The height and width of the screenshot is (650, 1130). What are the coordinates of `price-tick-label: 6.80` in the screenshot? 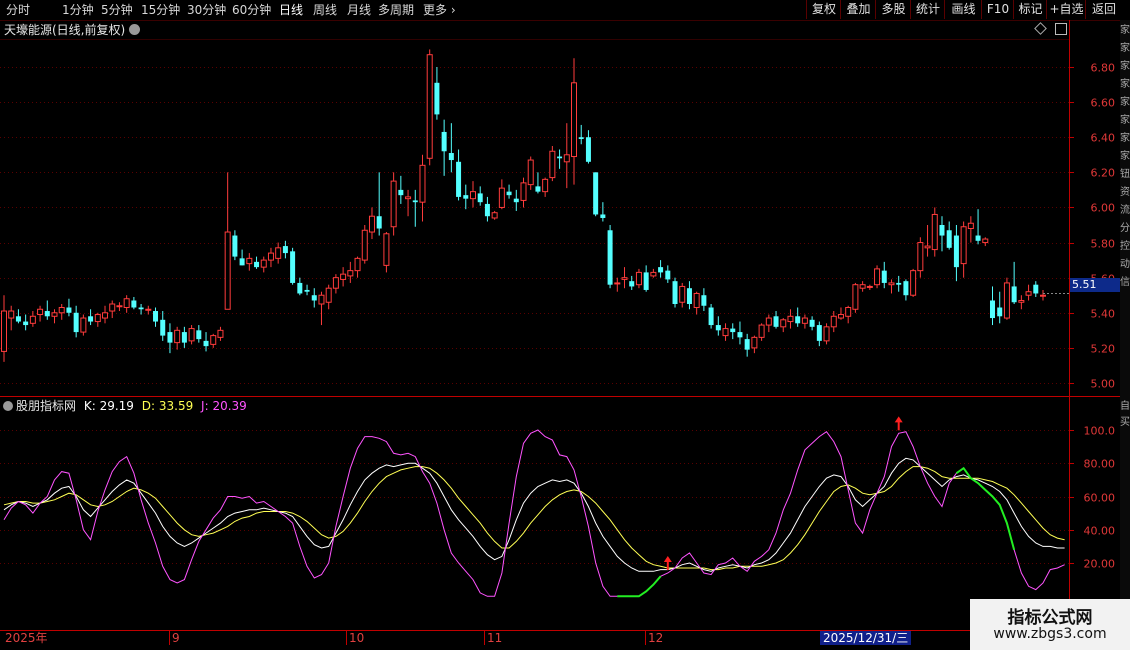 It's located at (1103, 68).